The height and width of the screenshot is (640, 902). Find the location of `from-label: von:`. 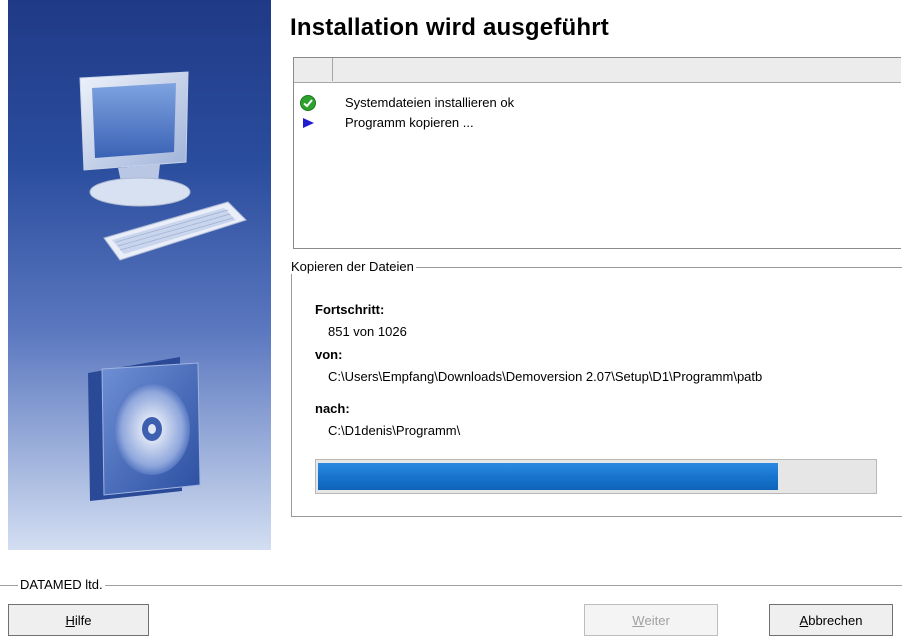

from-label: von: is located at coordinates (329, 354).